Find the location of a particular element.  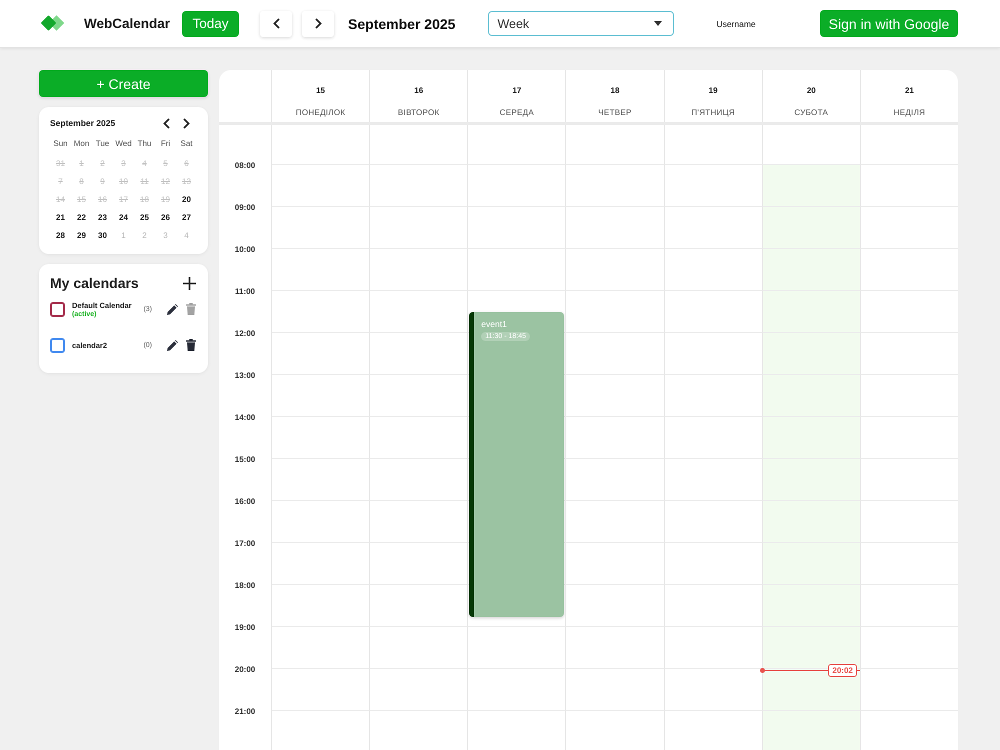

weekday-label: Mon is located at coordinates (82, 143).